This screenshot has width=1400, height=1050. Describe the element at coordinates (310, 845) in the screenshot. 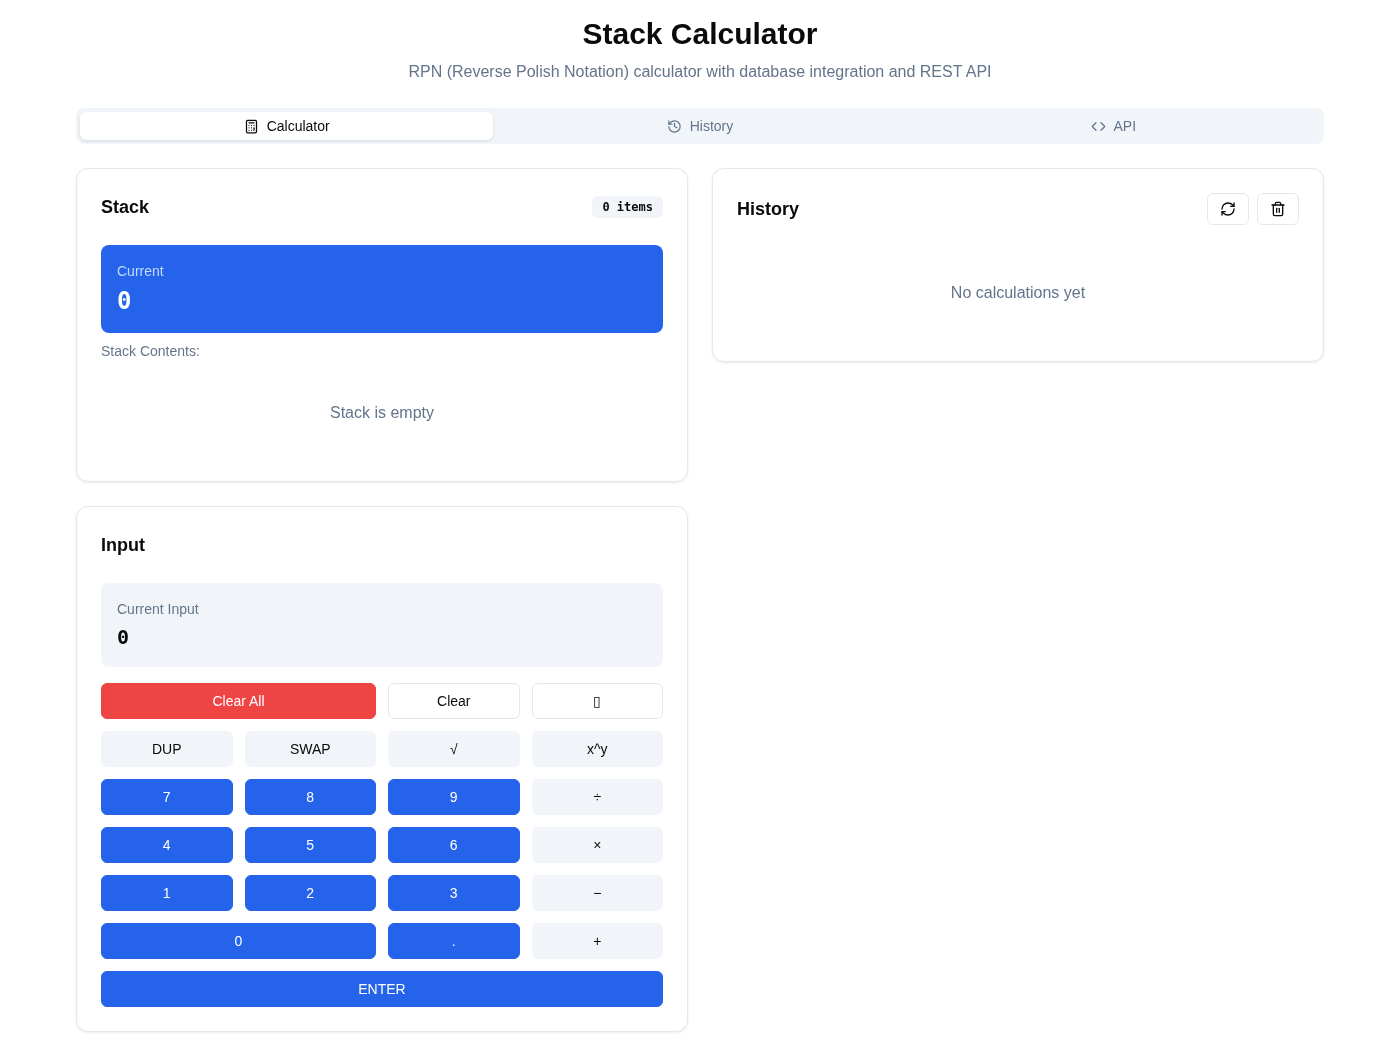

I see `keypad-button: 5` at that location.